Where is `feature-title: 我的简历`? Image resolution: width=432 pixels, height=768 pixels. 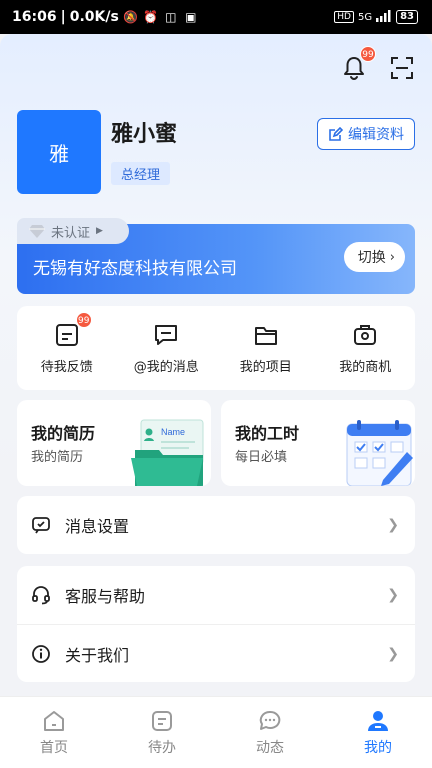 feature-title: 我的简历 is located at coordinates (63, 433).